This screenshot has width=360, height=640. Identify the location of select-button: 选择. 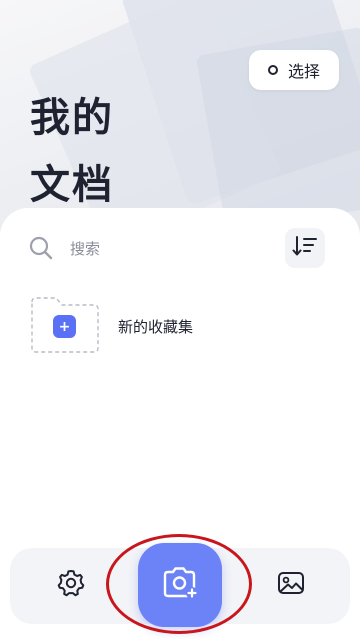
(294, 70).